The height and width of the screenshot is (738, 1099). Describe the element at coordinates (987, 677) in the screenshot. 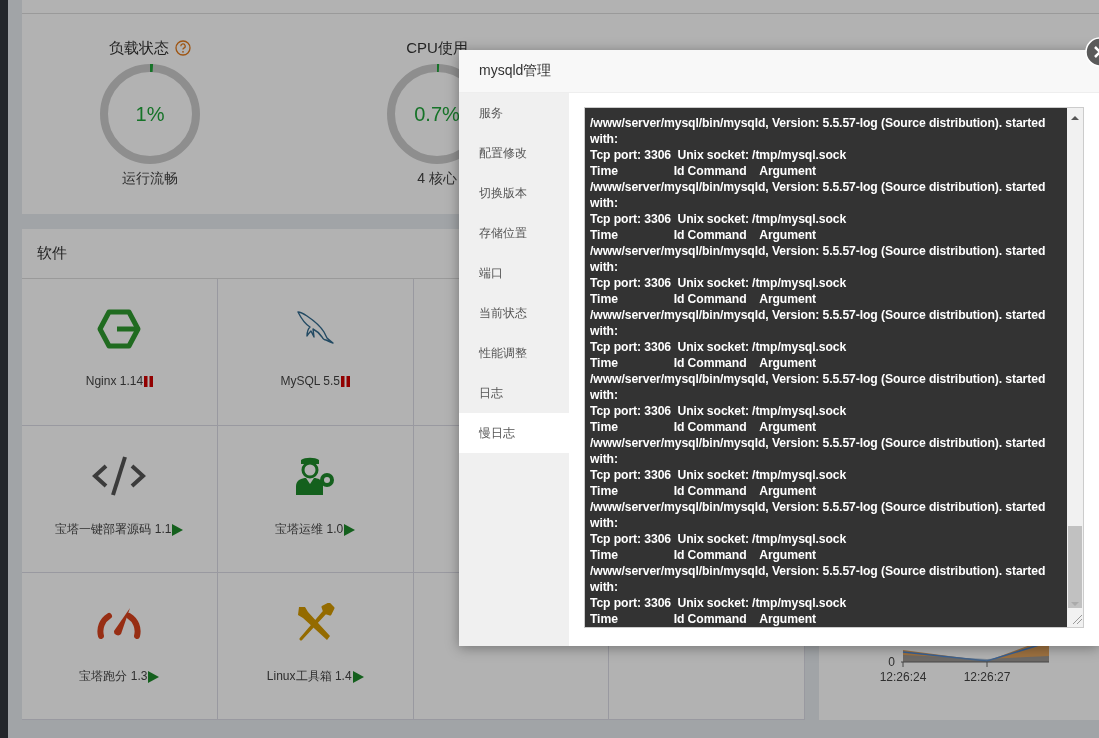

I see `x-tick-label: 12:26:27` at that location.